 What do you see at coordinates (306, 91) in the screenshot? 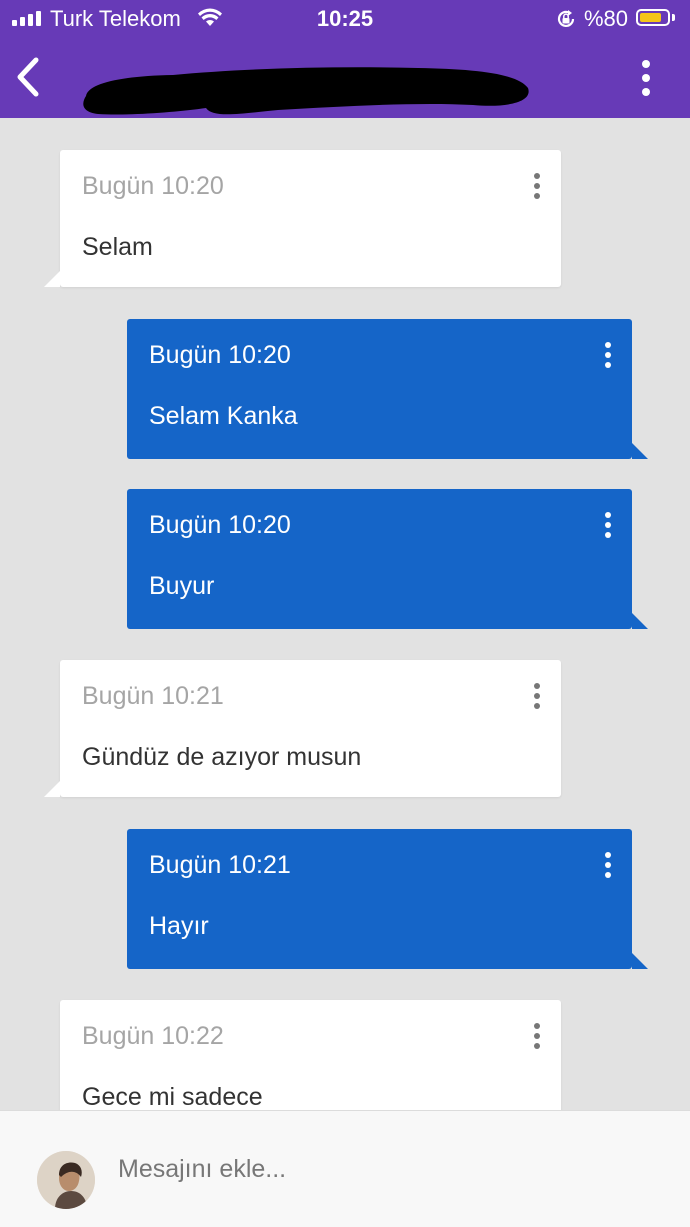
I see `conversation-title-redacted` at bounding box center [306, 91].